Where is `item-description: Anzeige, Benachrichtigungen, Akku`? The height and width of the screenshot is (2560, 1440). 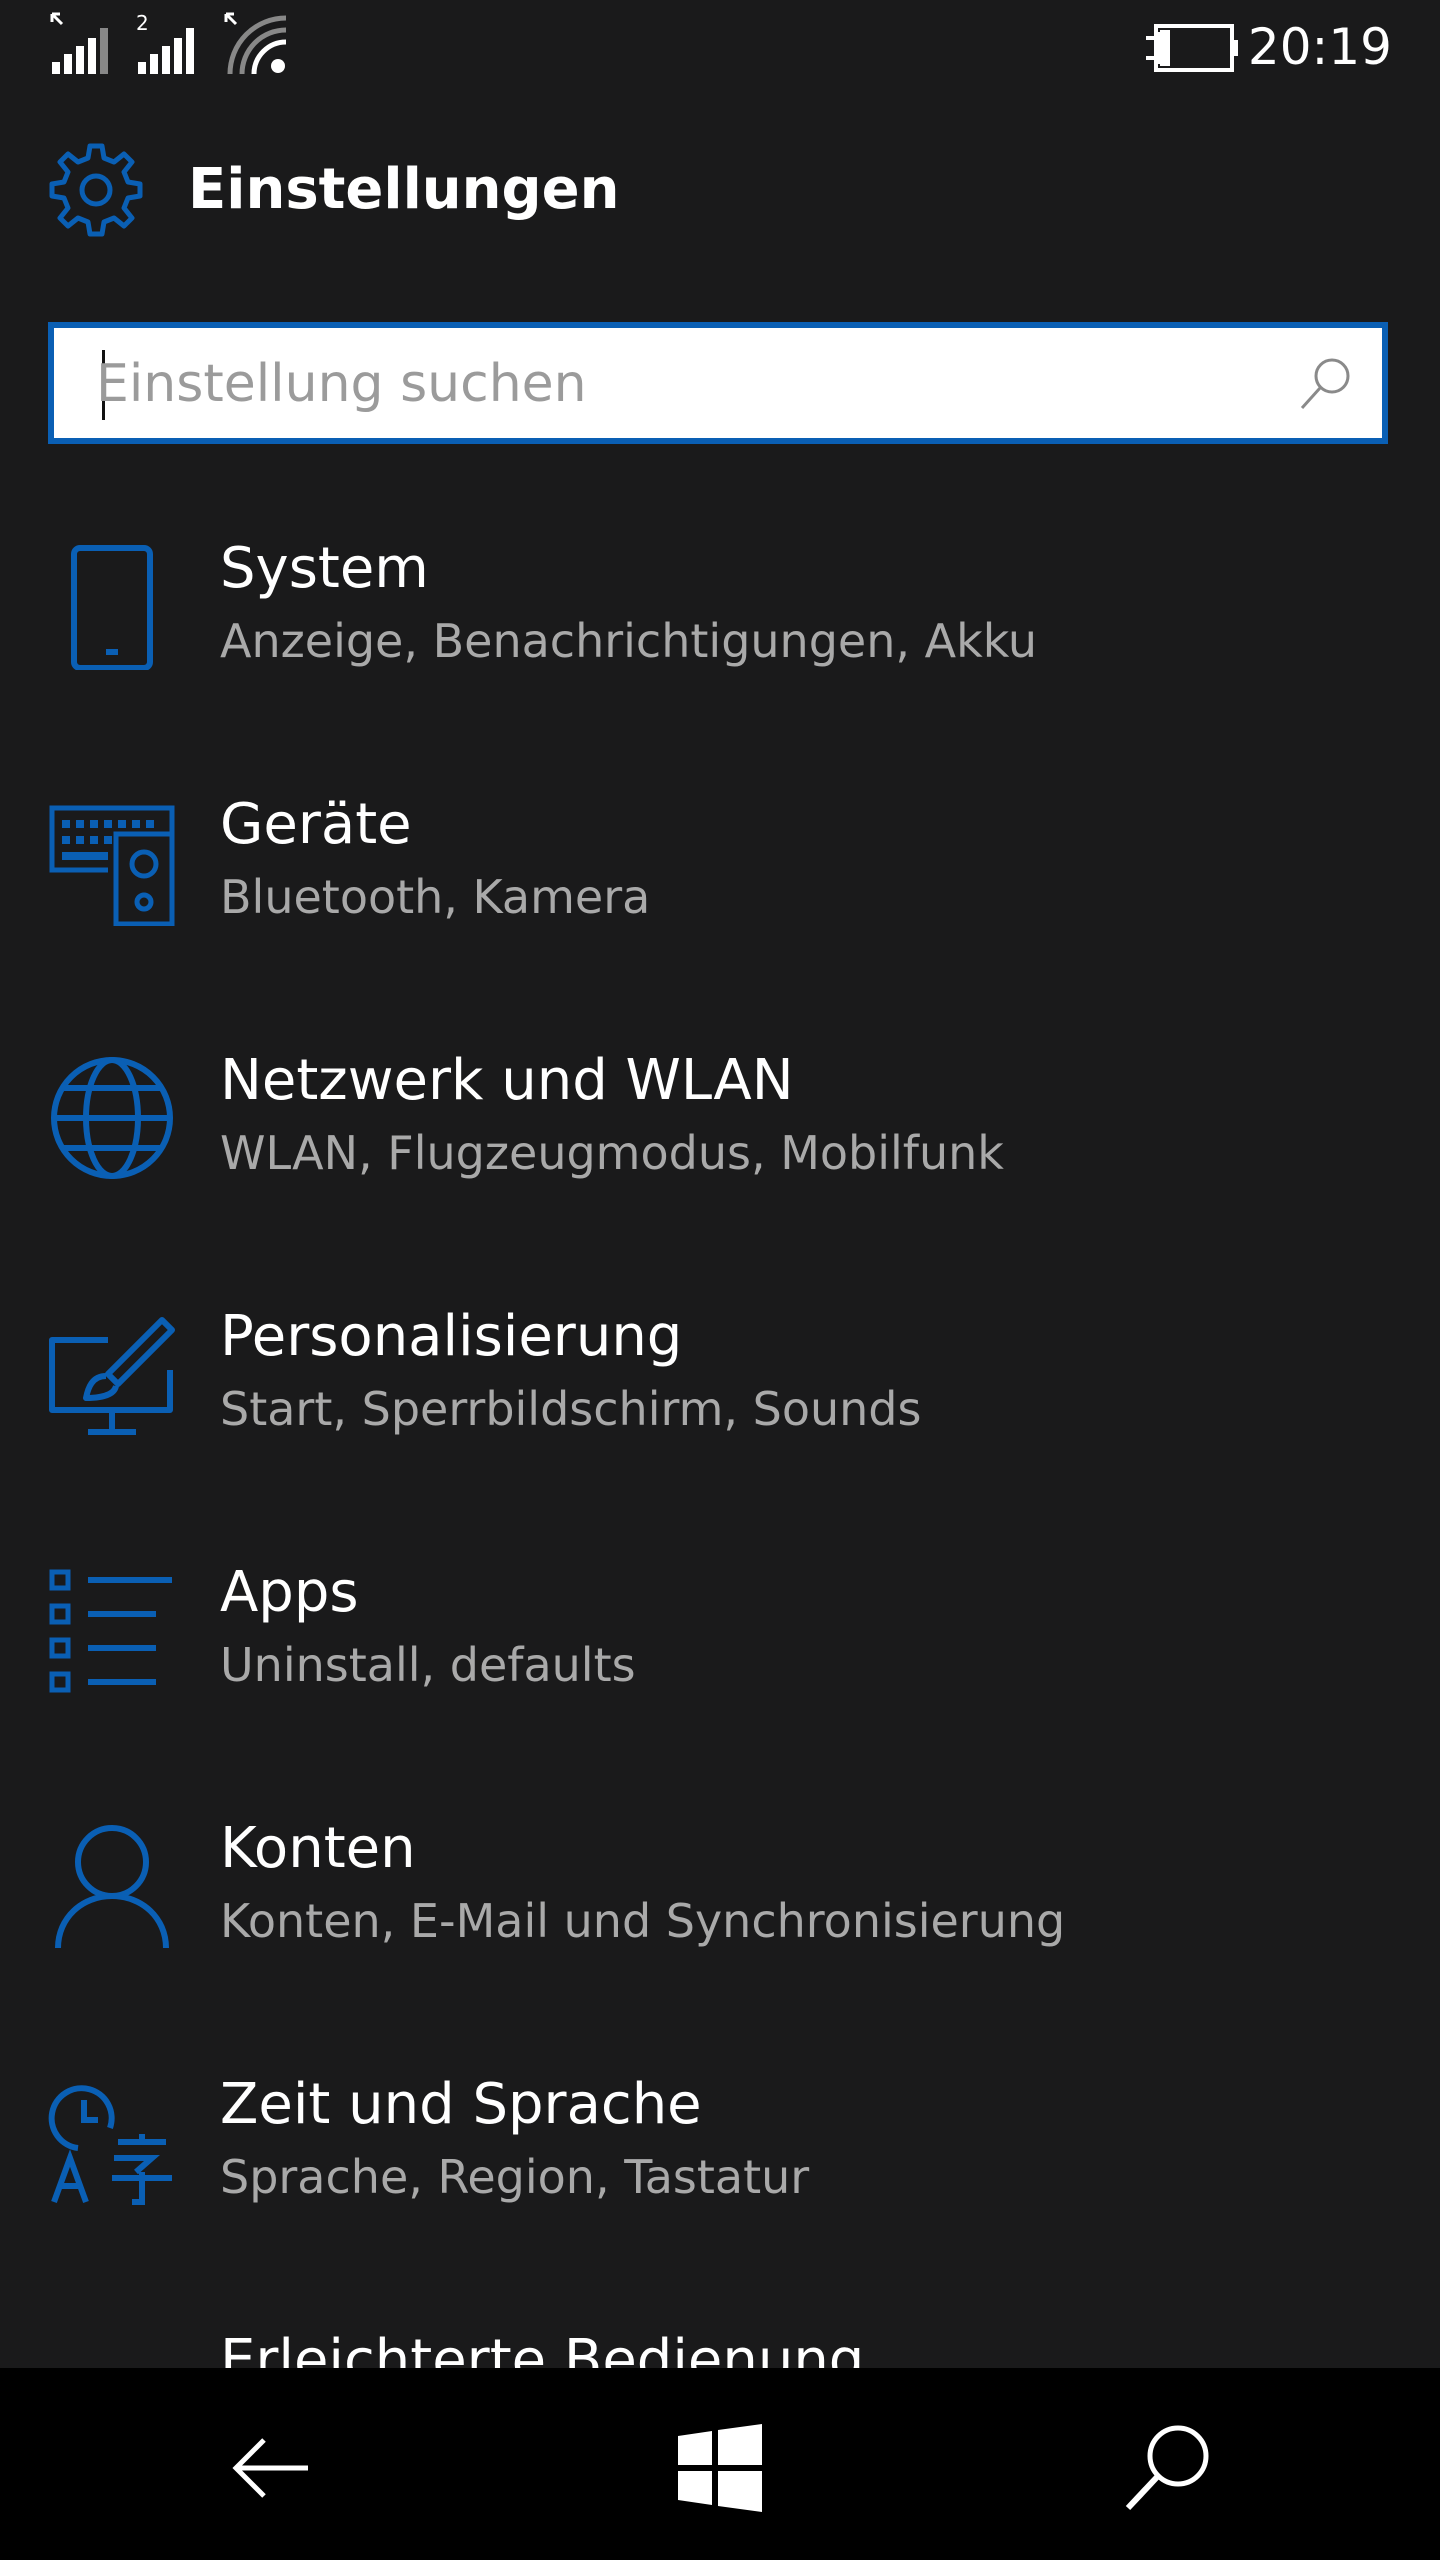 item-description: Anzeige, Benachrichtigungen, Akku is located at coordinates (629, 641).